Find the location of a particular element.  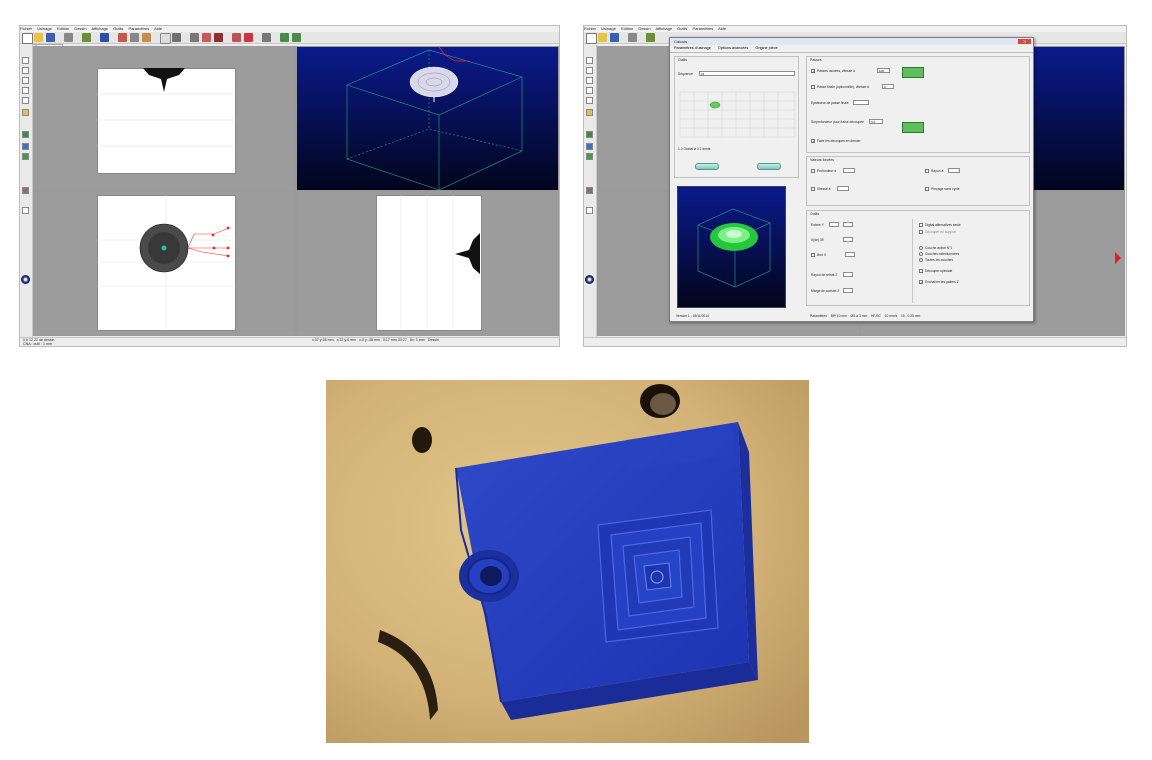

select-icon is located at coordinates (165, 38).